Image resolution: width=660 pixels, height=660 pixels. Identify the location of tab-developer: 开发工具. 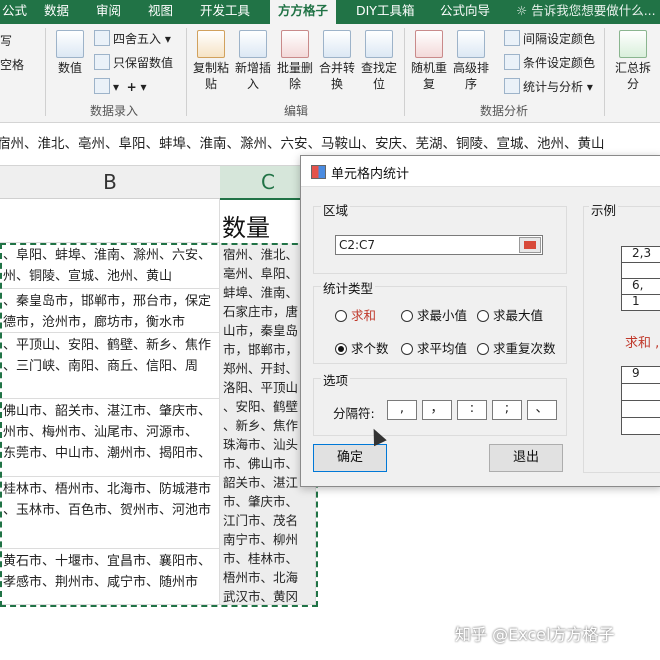
(225, 12).